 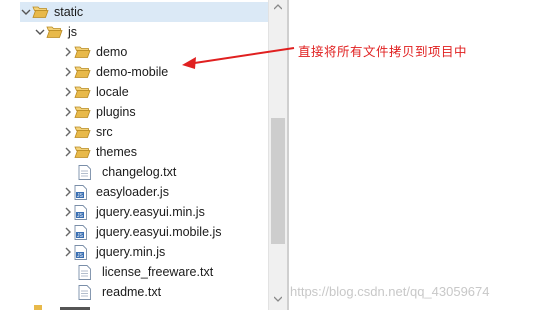 I want to click on tree-item-label: license_freeware.txt, so click(x=158, y=272).